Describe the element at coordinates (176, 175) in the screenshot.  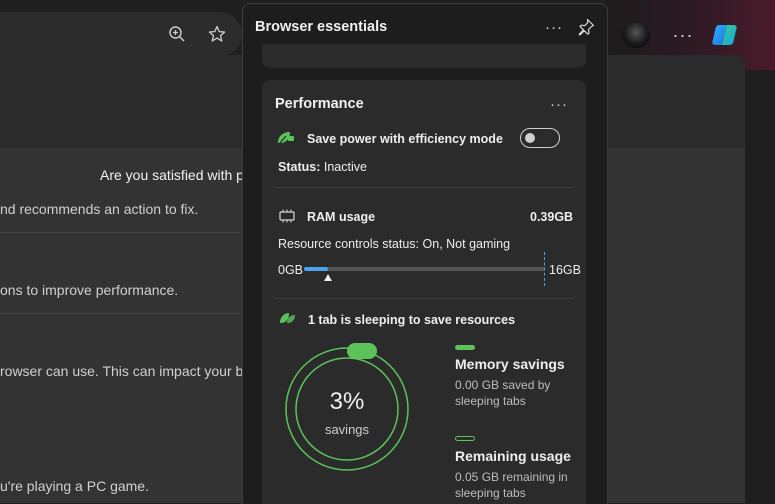
I see `feedback-question: Are you satisfied with pe` at that location.